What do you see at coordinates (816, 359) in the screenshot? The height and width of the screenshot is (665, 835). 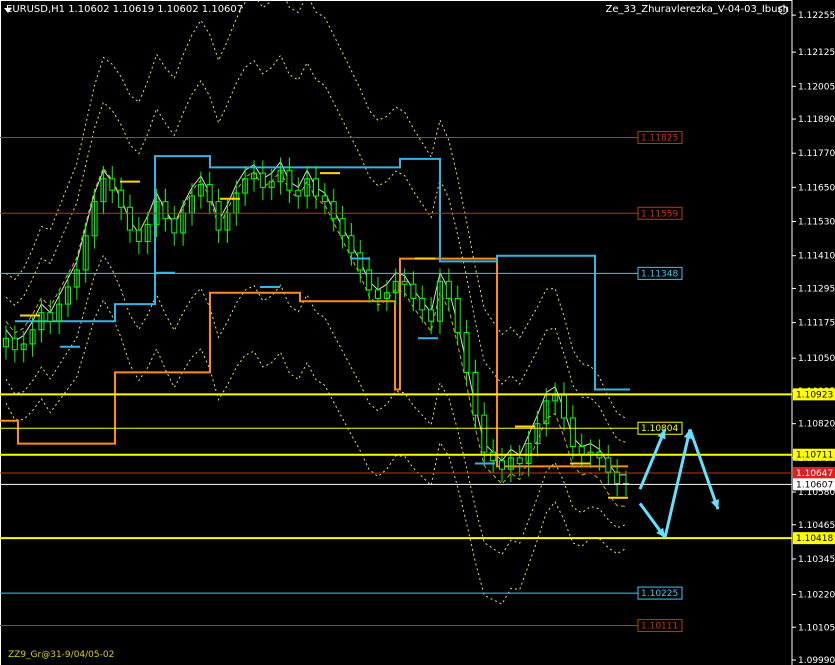 I see `y-tick-label: 1.11050` at bounding box center [816, 359].